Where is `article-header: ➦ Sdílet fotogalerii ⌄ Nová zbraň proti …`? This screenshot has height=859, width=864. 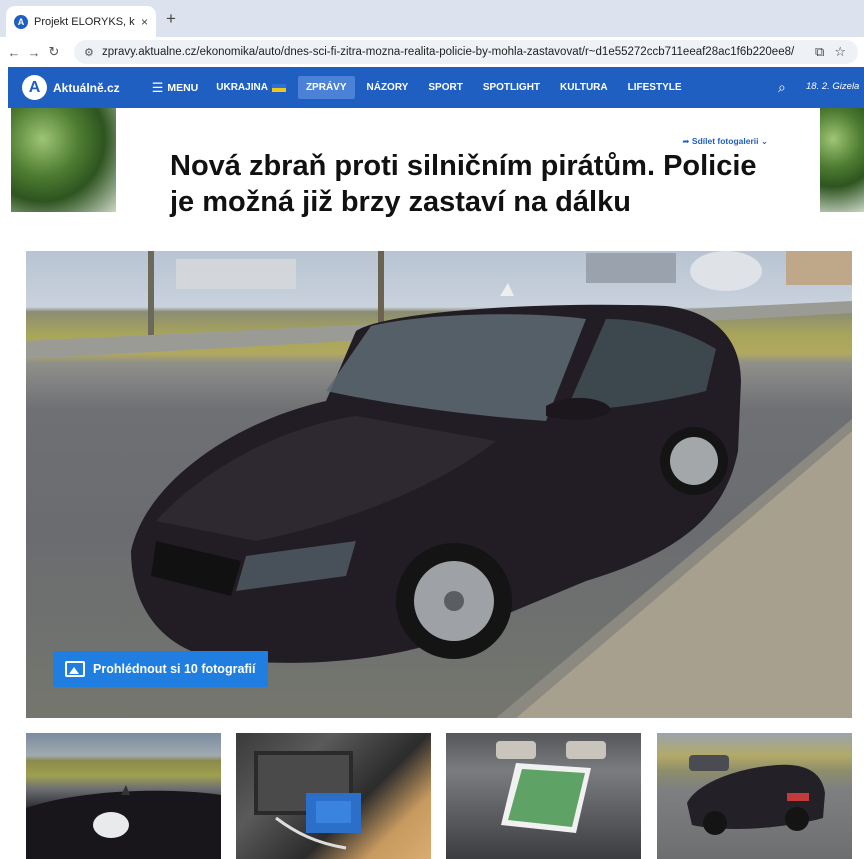
article-header: ➦ Sdílet fotogalerii ⌄ Nová zbraň proti … is located at coordinates (468, 165).